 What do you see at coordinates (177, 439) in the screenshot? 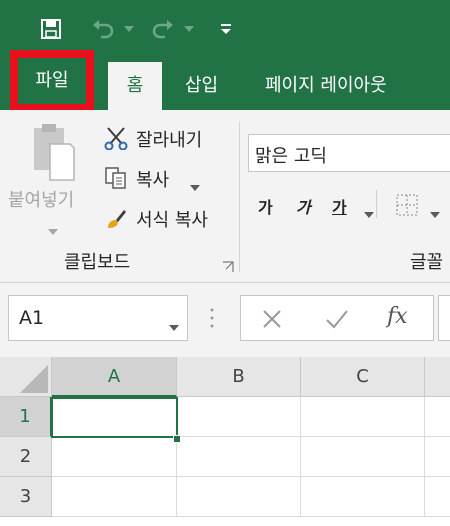
I see `fill-handle` at bounding box center [177, 439].